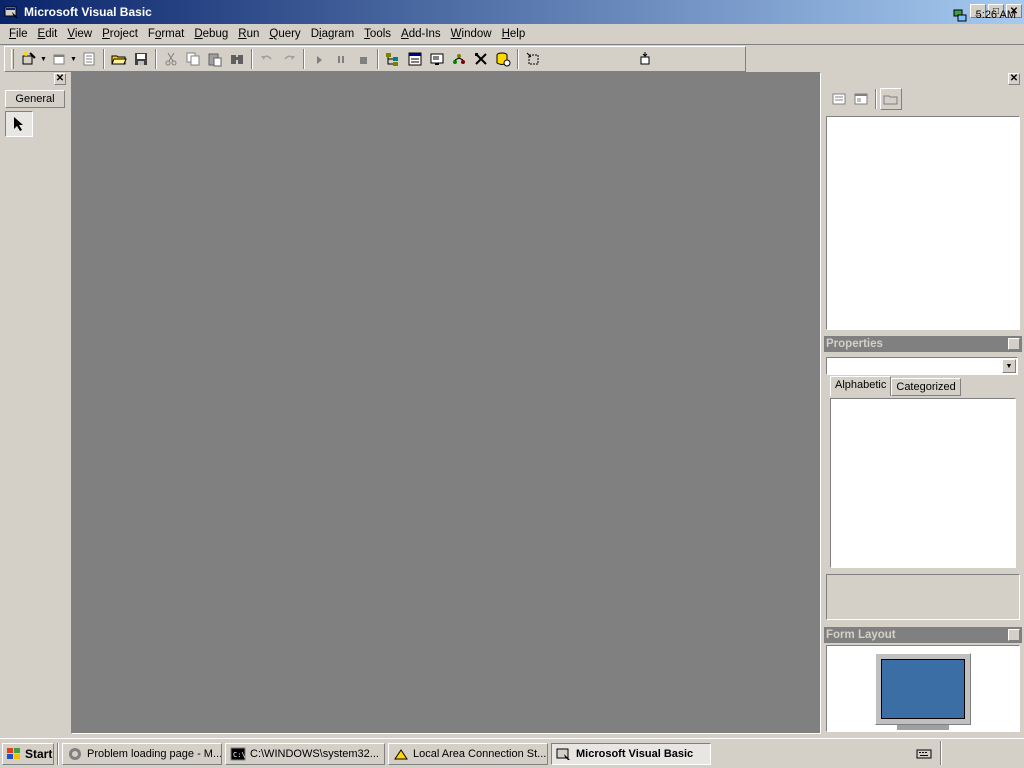 This screenshot has width=1024, height=768. I want to click on object-combo: ▼, so click(922, 366).